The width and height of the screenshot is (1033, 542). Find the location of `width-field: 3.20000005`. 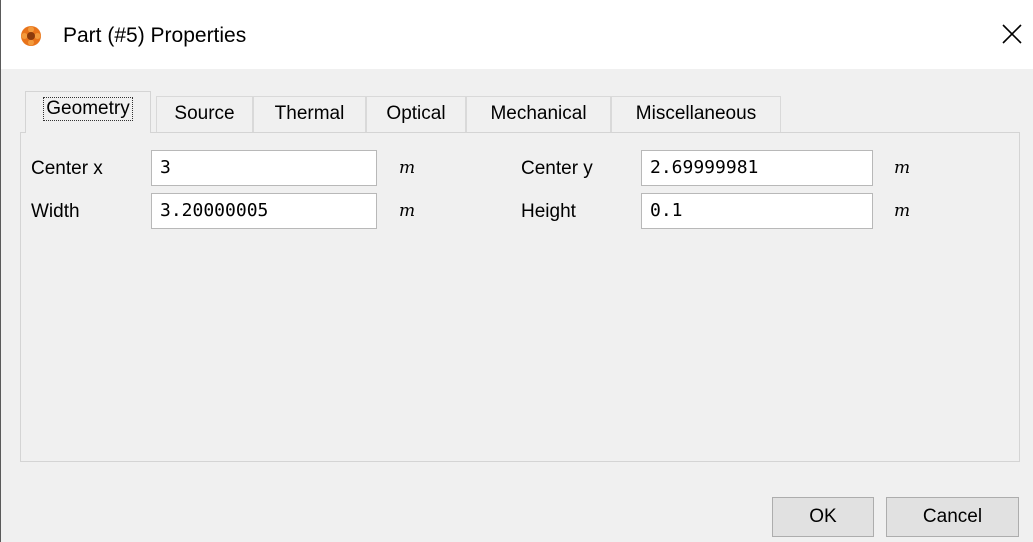

width-field: 3.20000005 is located at coordinates (264, 211).